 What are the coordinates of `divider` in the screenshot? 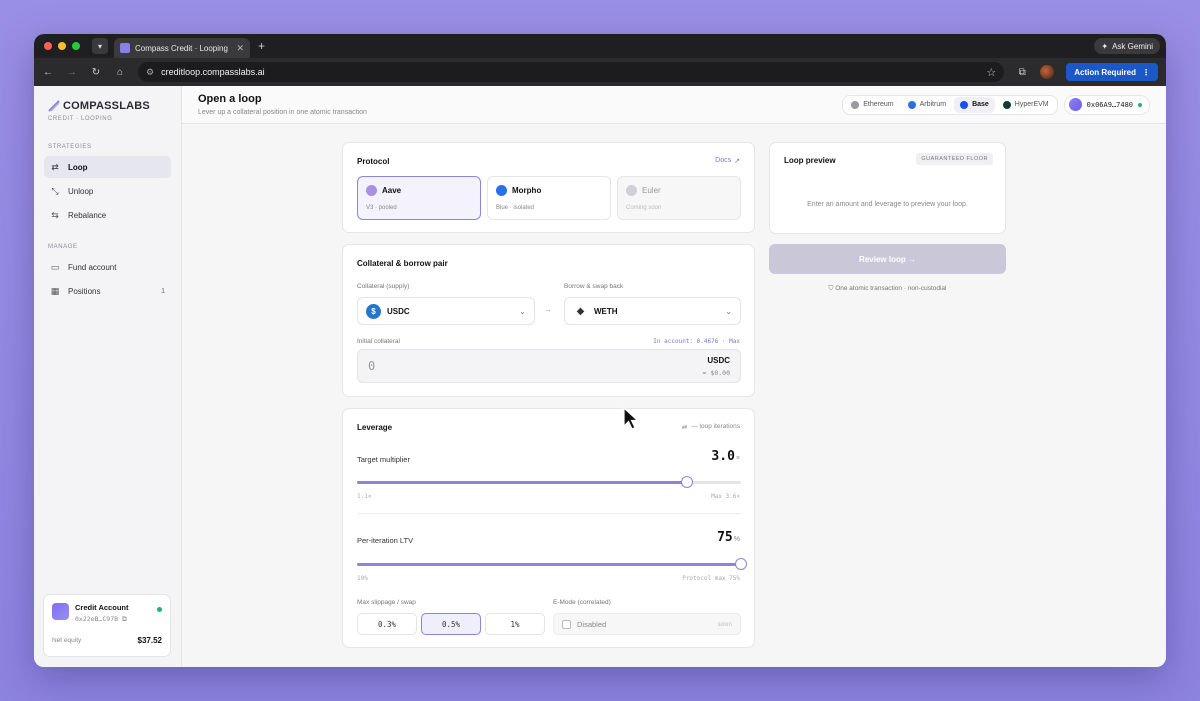 It's located at (549, 513).